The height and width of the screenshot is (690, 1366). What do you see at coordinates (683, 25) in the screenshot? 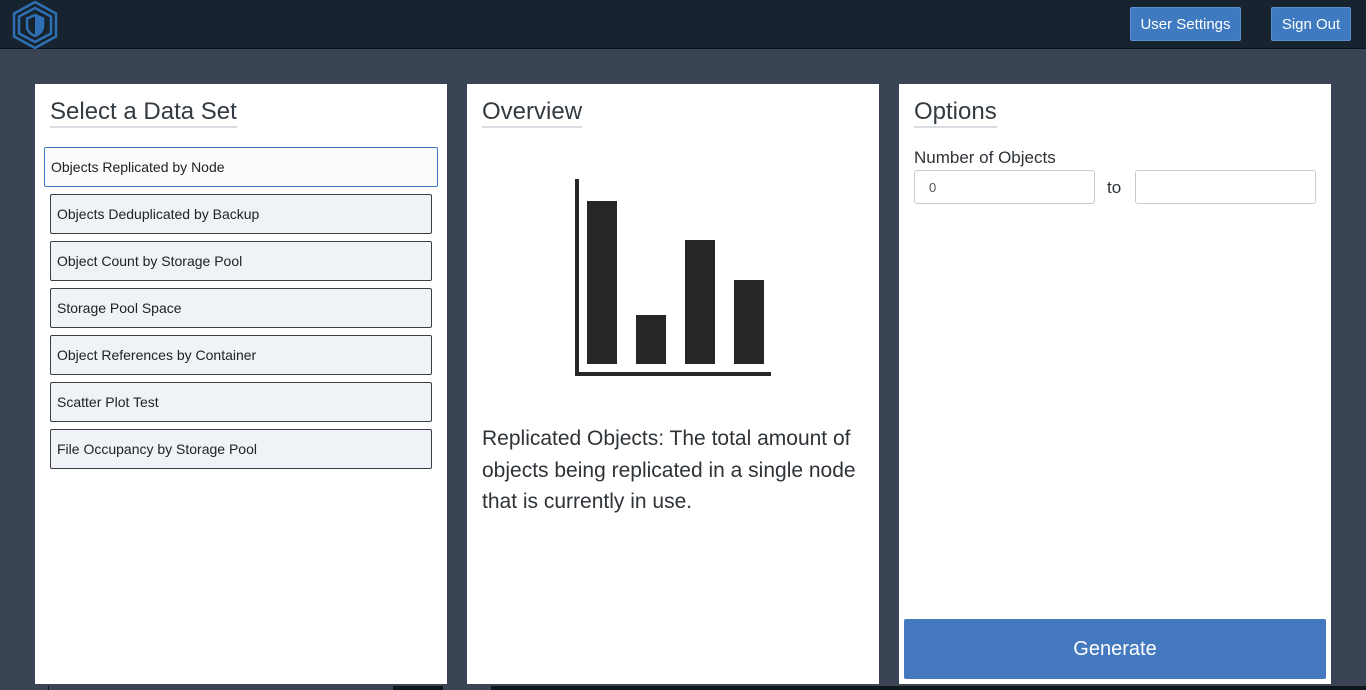
I see `top-bar: User Settings Sign Out` at bounding box center [683, 25].